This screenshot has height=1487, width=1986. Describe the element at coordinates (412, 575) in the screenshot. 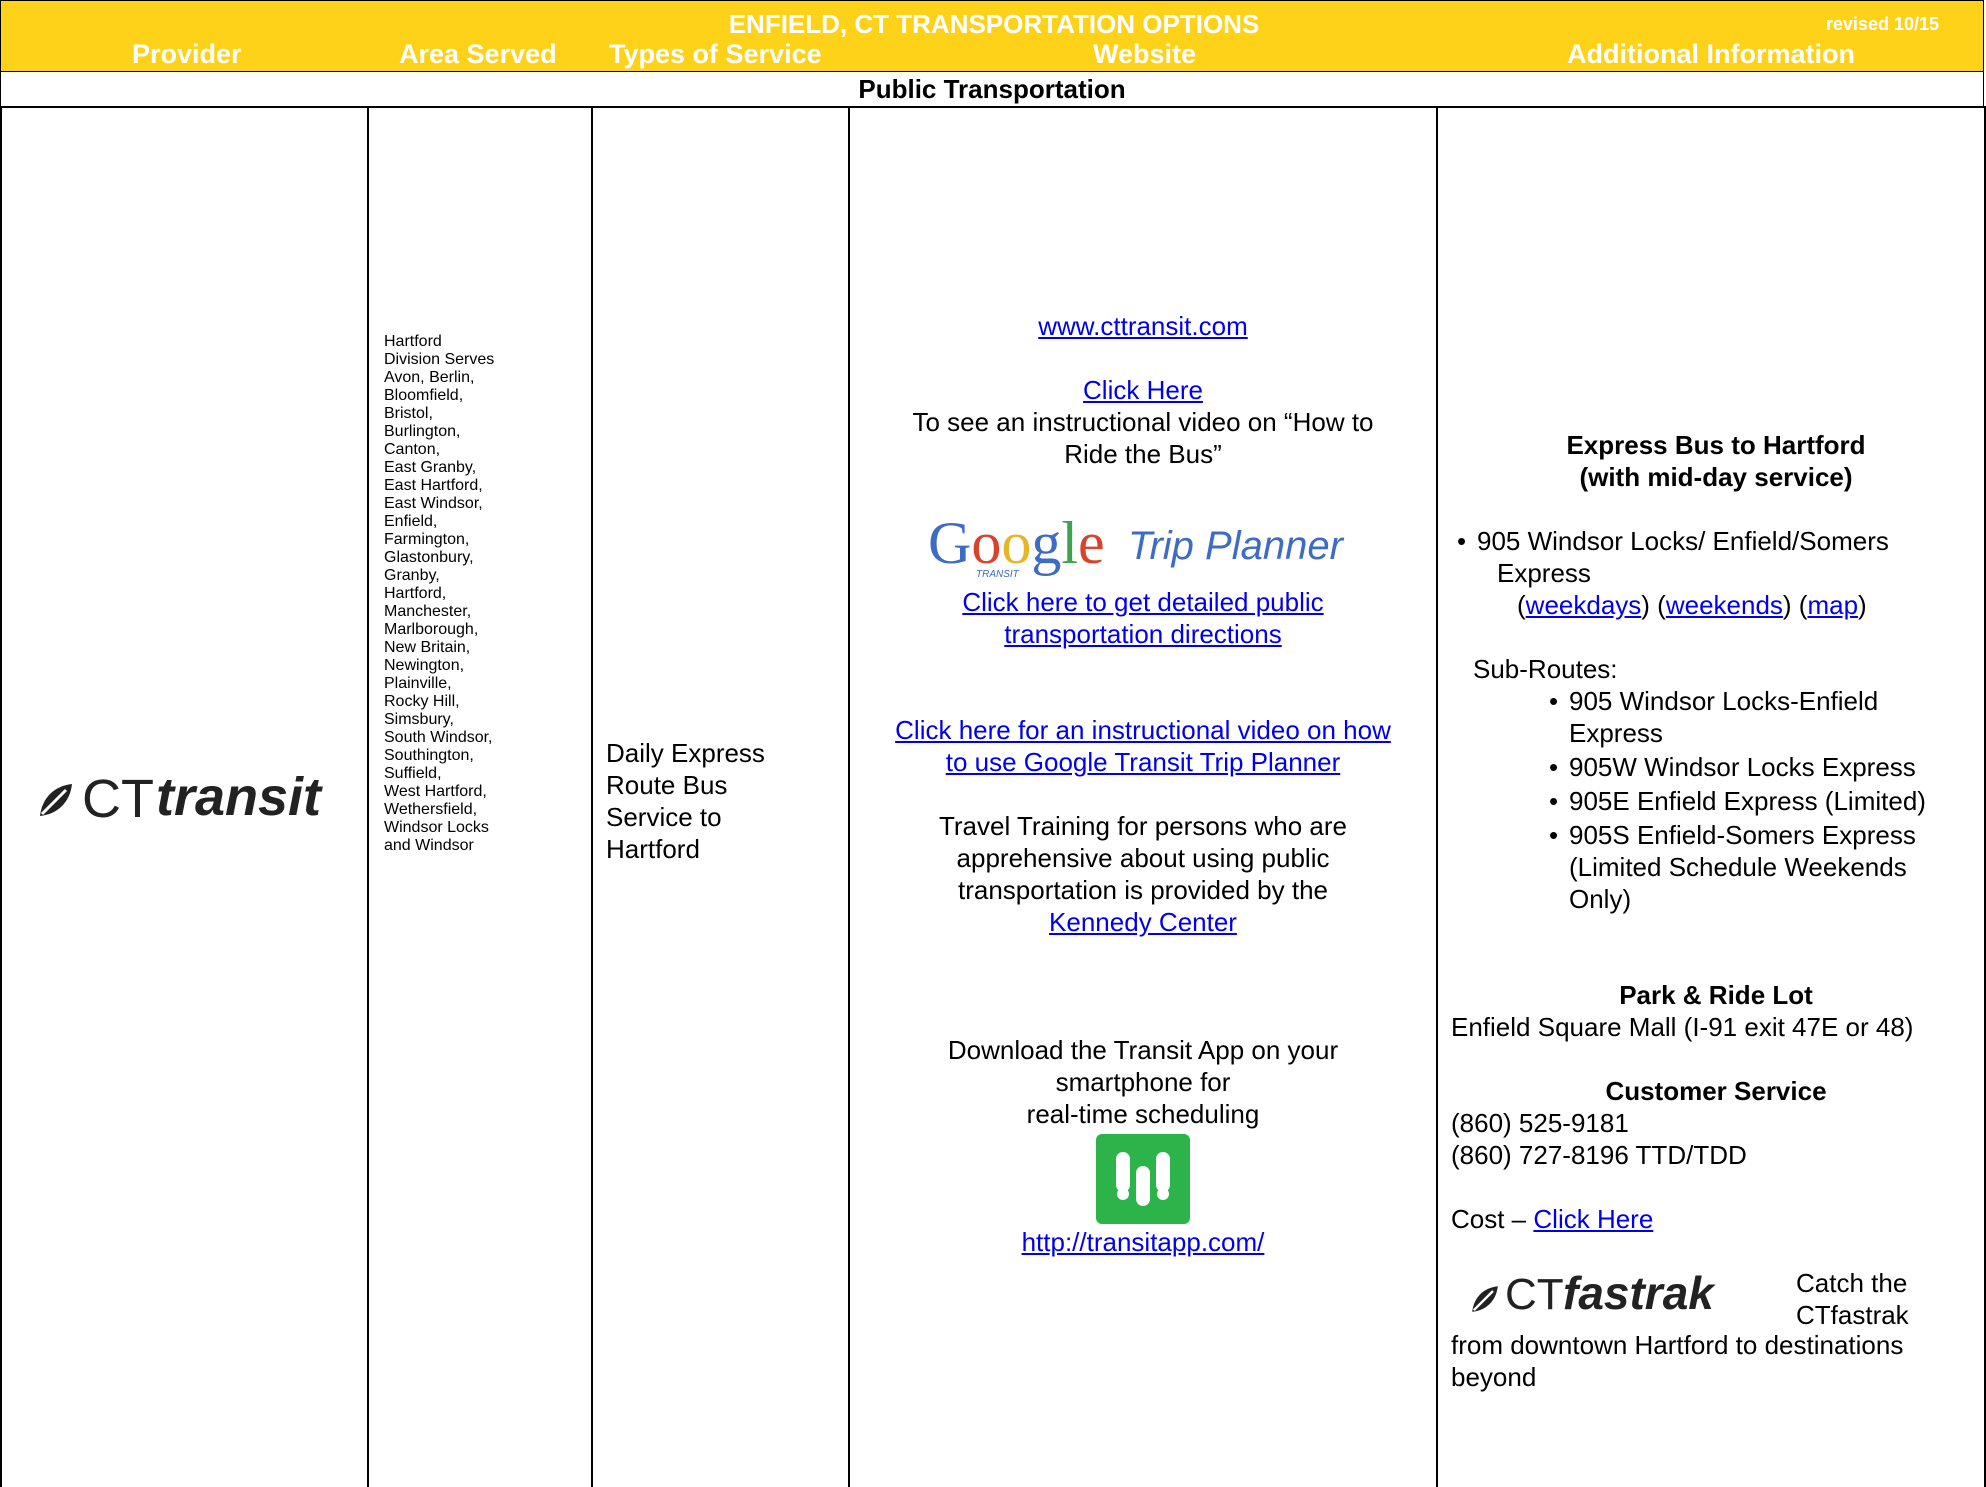

I see `area-line: Granby,` at that location.